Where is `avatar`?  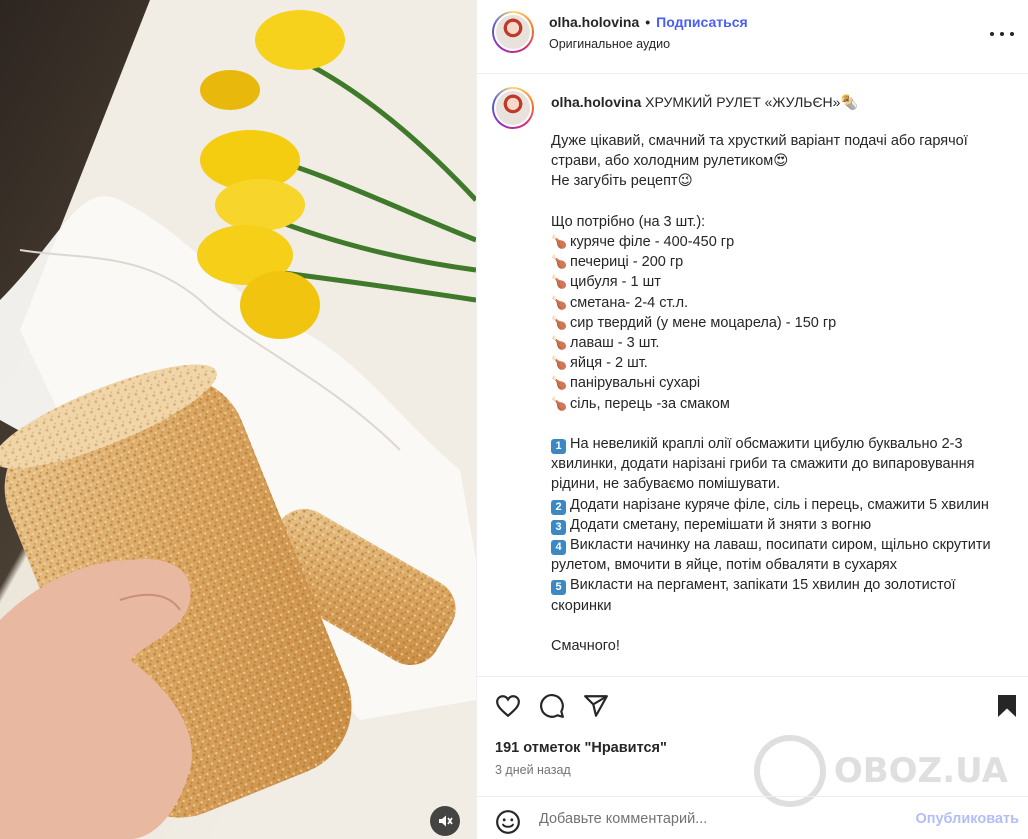 avatar is located at coordinates (513, 32).